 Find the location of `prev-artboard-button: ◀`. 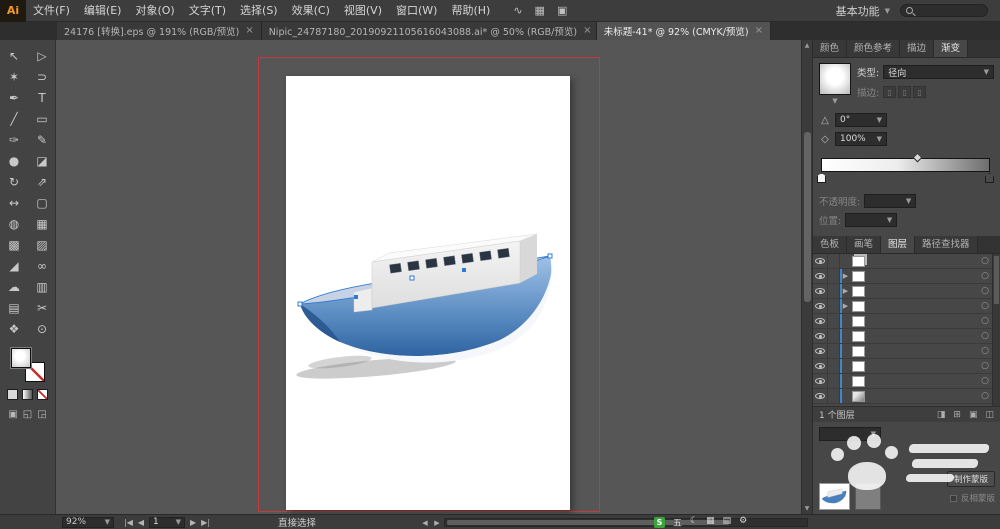

prev-artboard-button: ◀ is located at coordinates (141, 522).